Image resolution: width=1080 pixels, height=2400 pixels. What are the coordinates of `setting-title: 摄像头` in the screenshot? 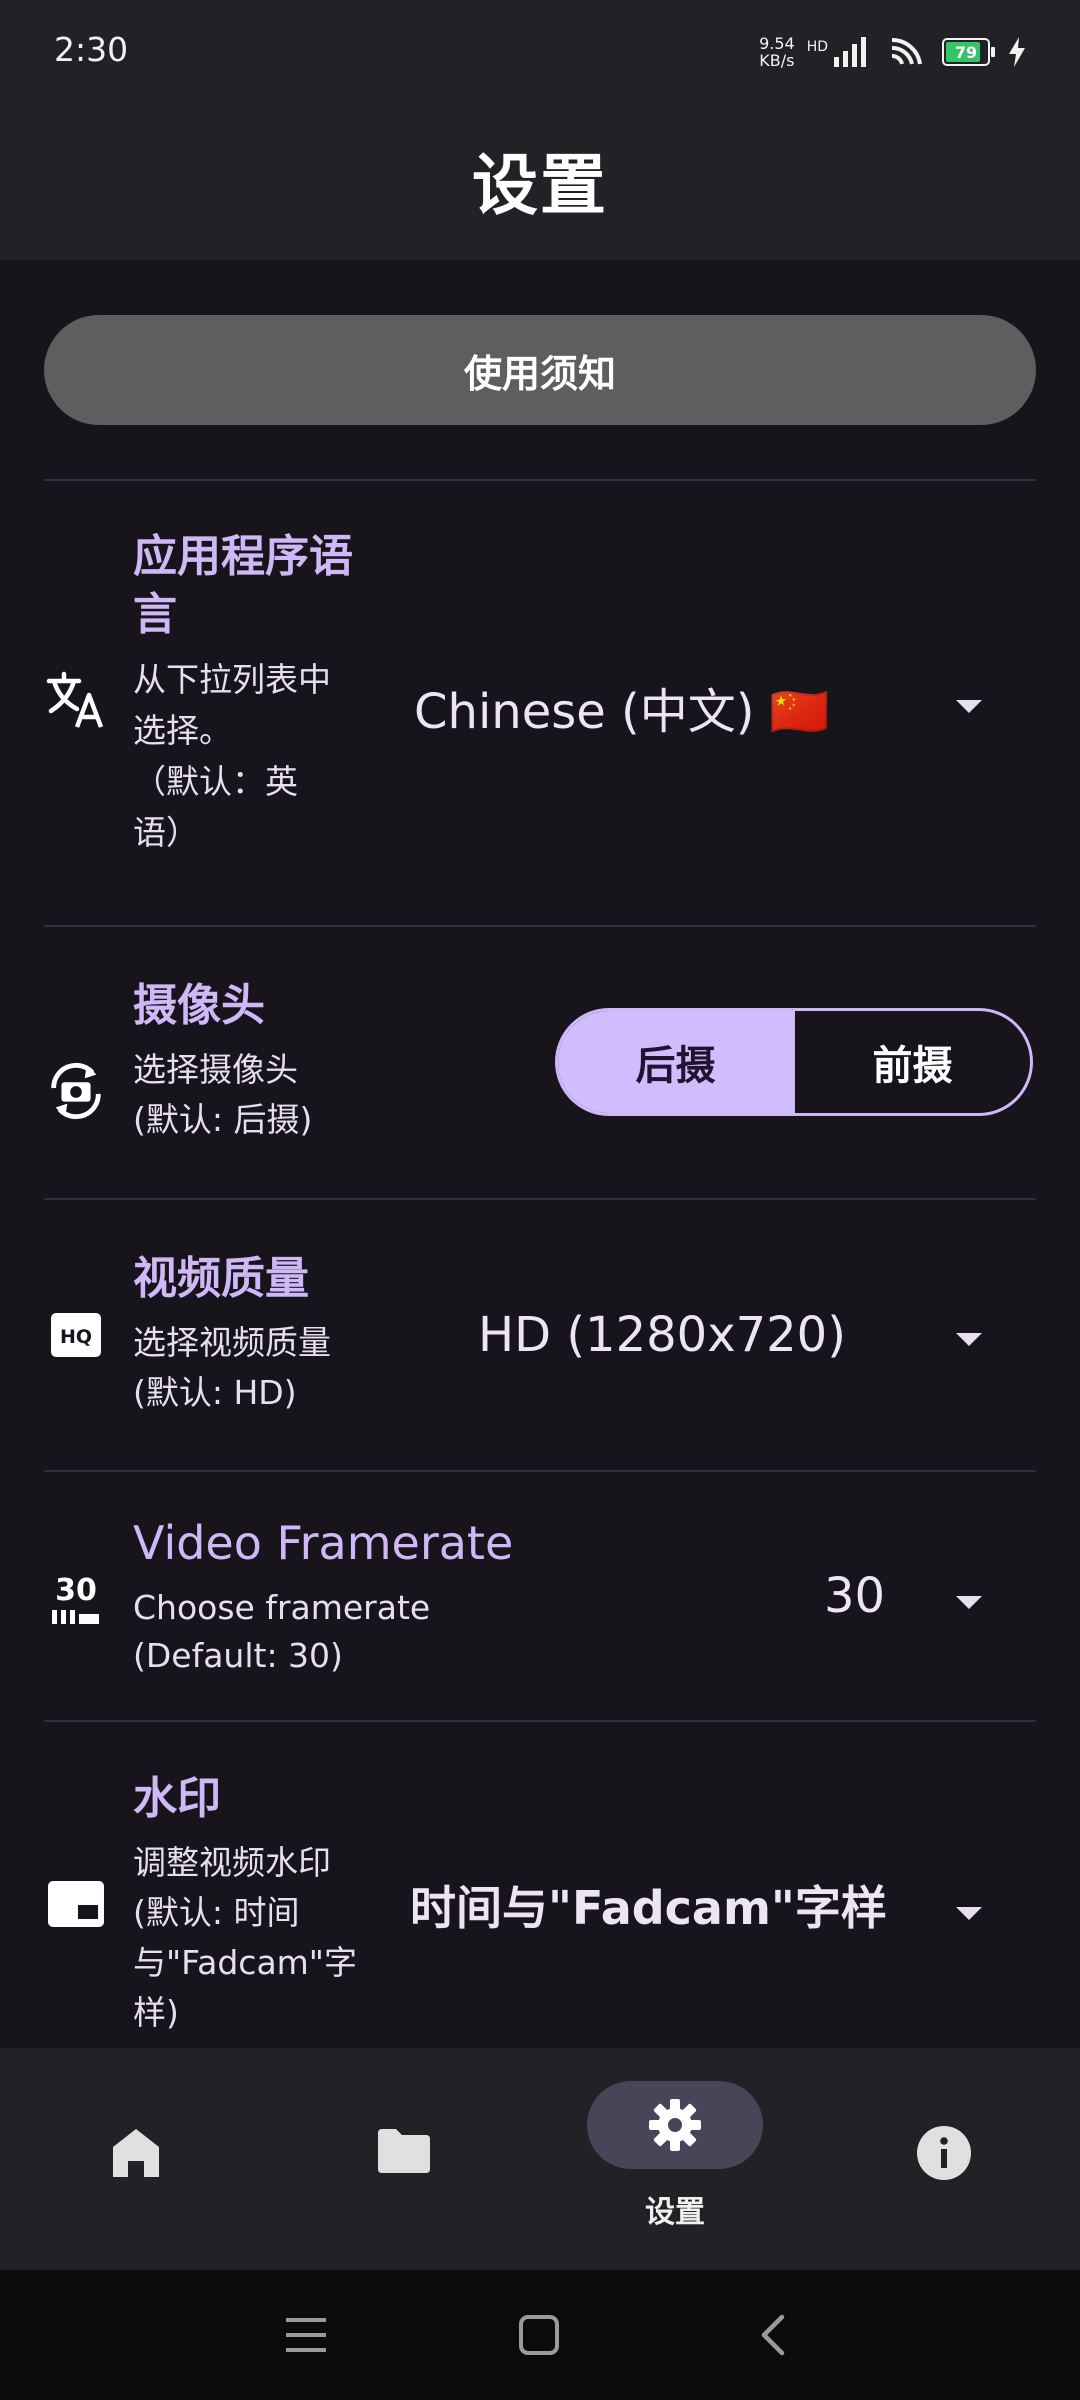 It's located at (199, 1005).